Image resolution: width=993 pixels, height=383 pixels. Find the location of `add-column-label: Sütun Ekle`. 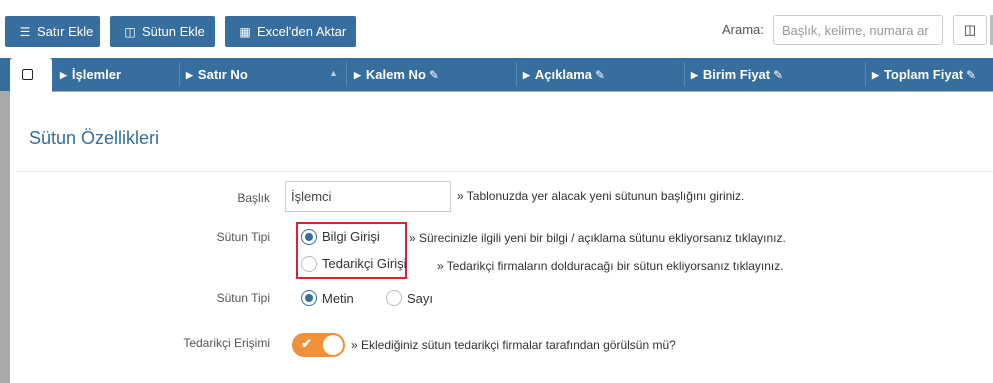

add-column-label: Sütun Ekle is located at coordinates (173, 31).